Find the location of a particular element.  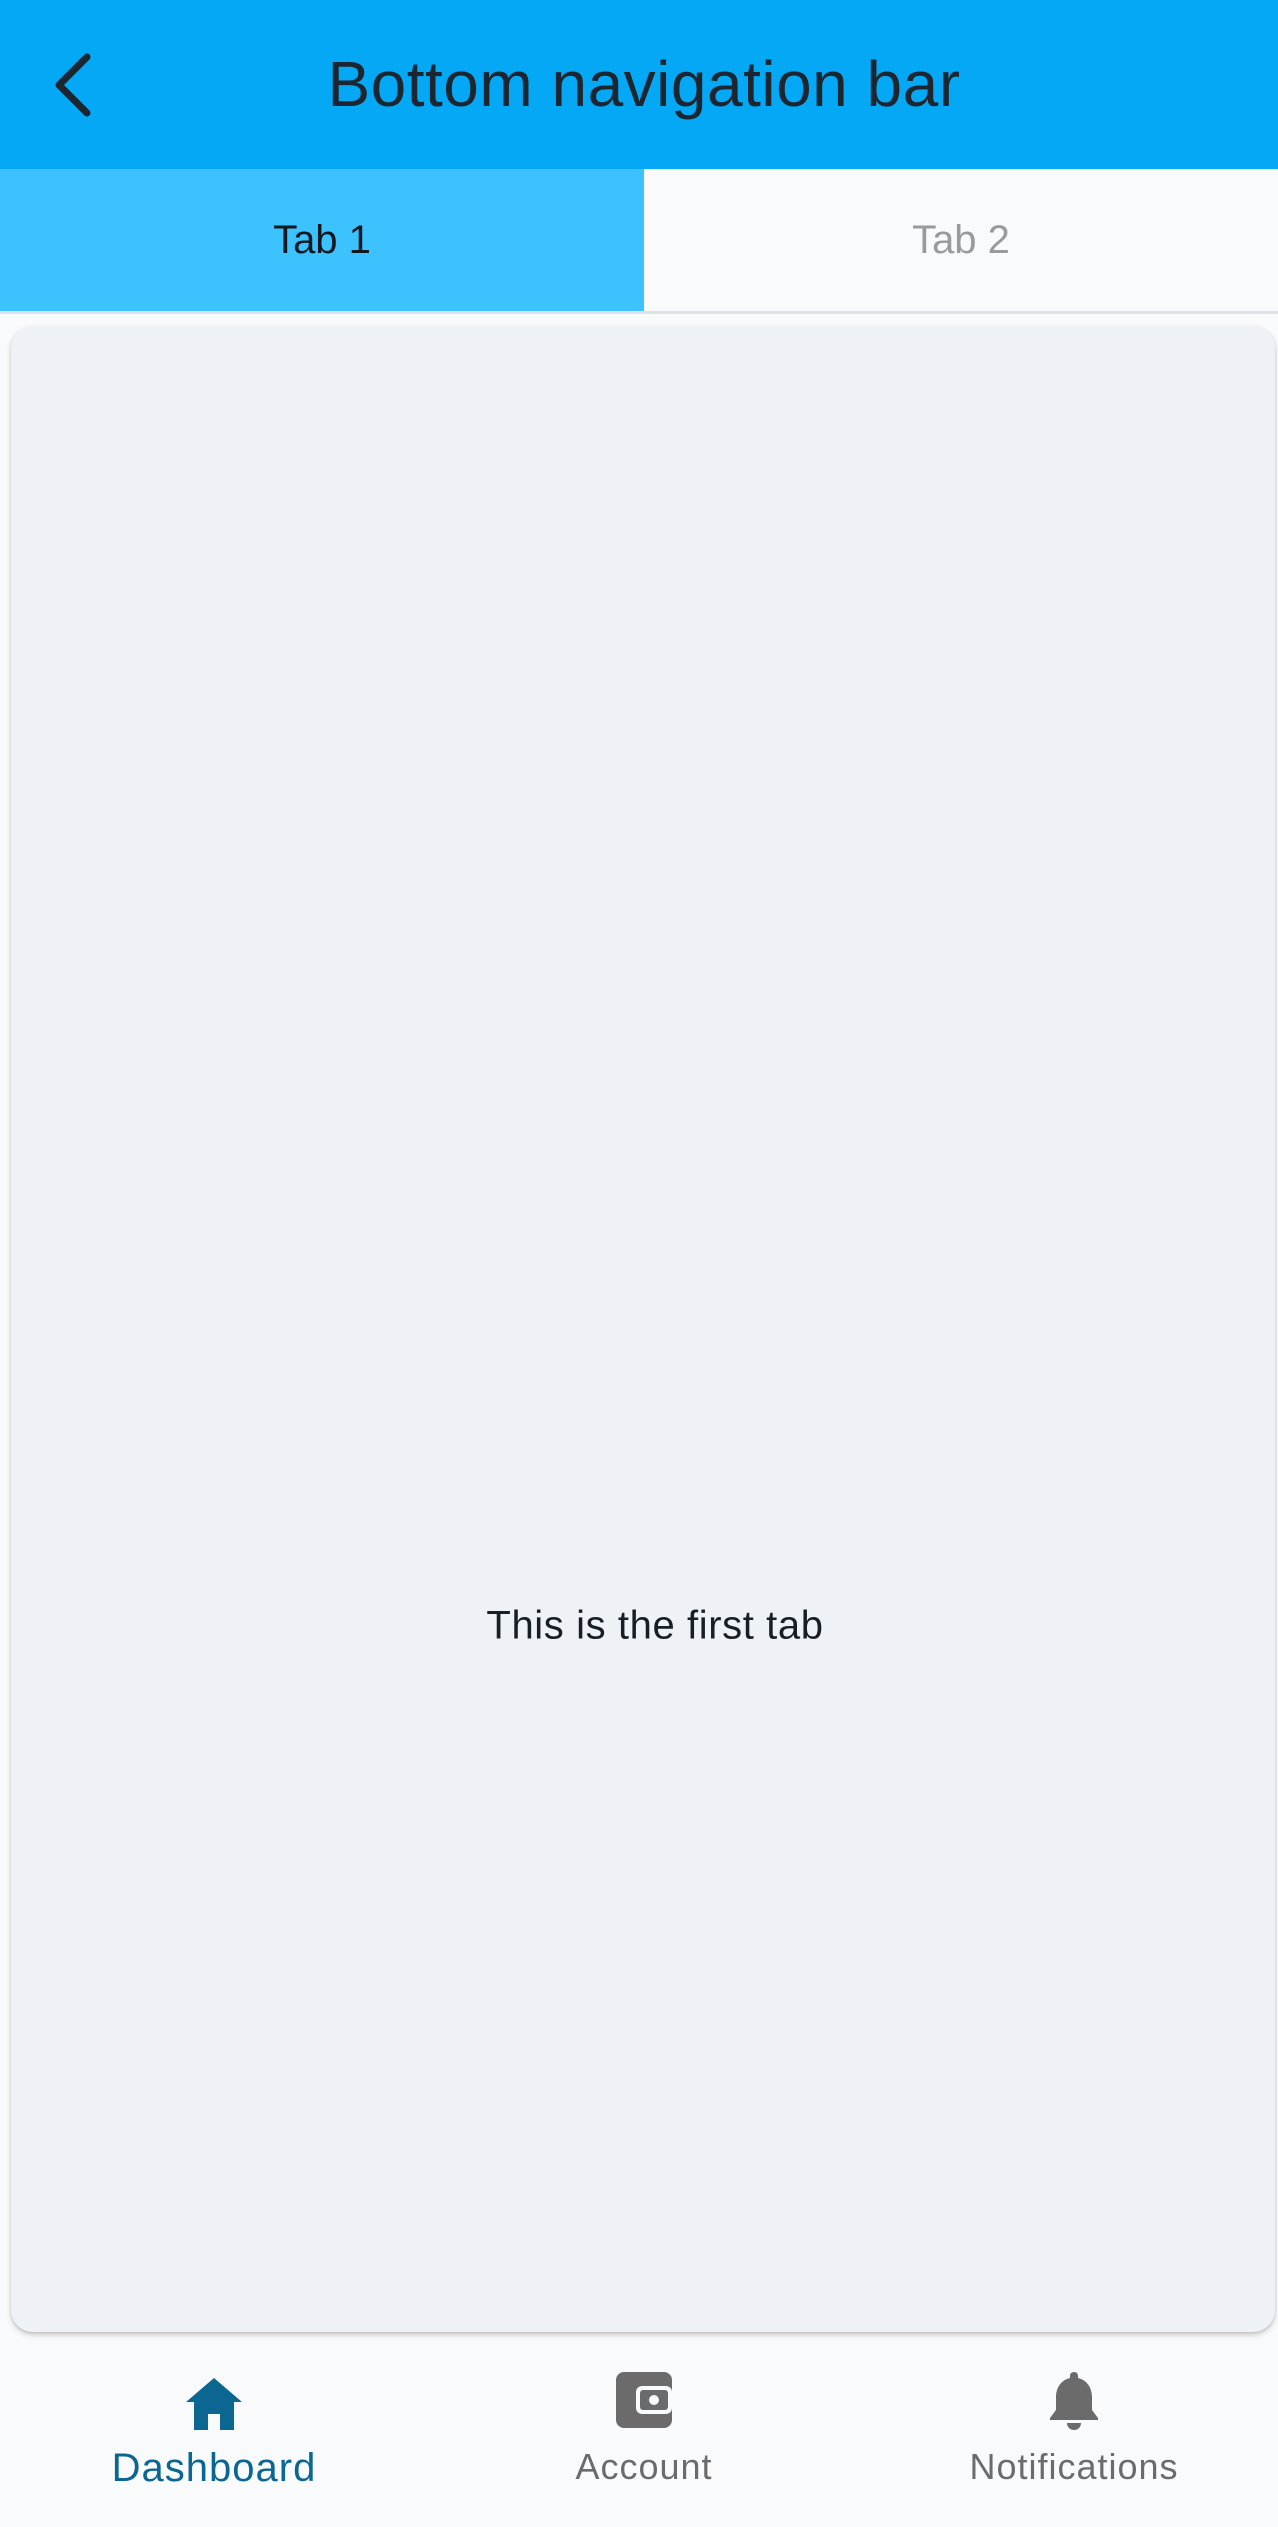

tab-2: Tab 2 is located at coordinates (961, 240).